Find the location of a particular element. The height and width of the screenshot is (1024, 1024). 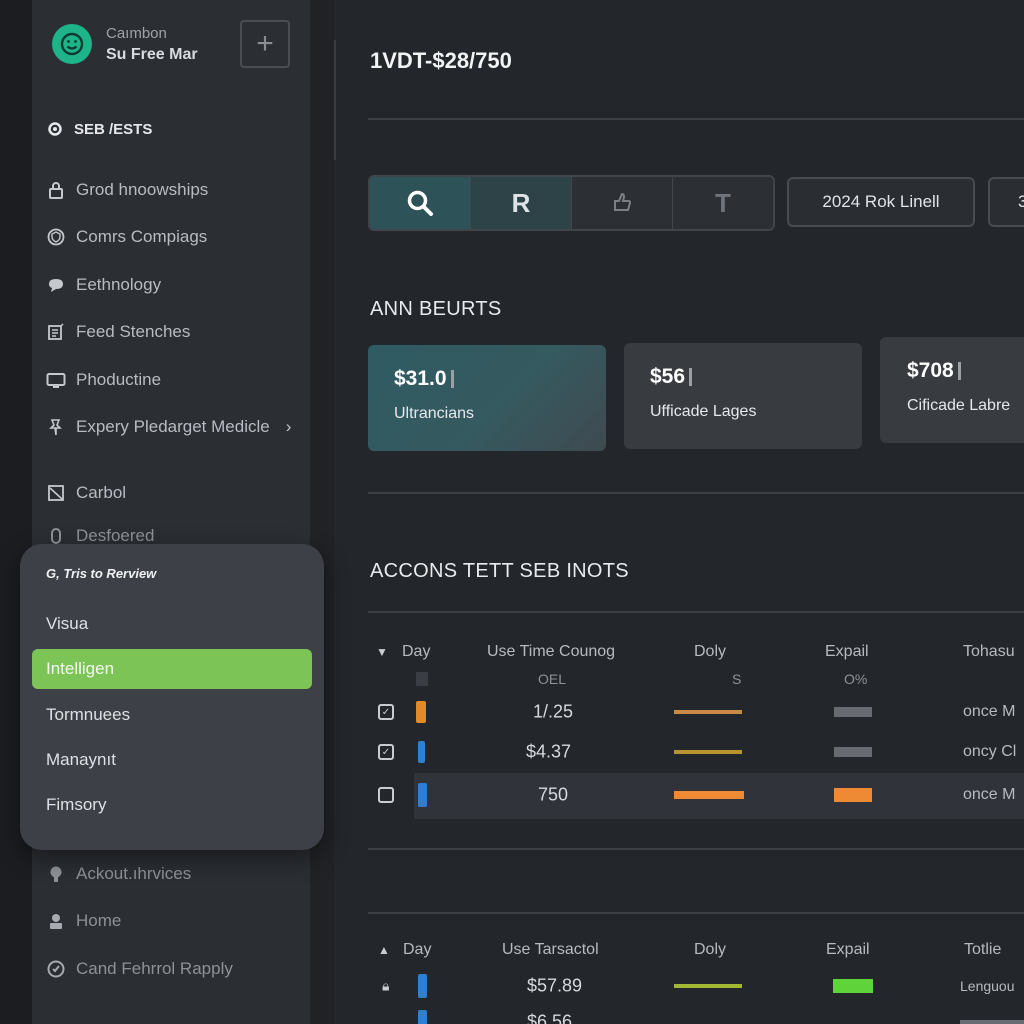

row-checkbox is located at coordinates (386, 795).